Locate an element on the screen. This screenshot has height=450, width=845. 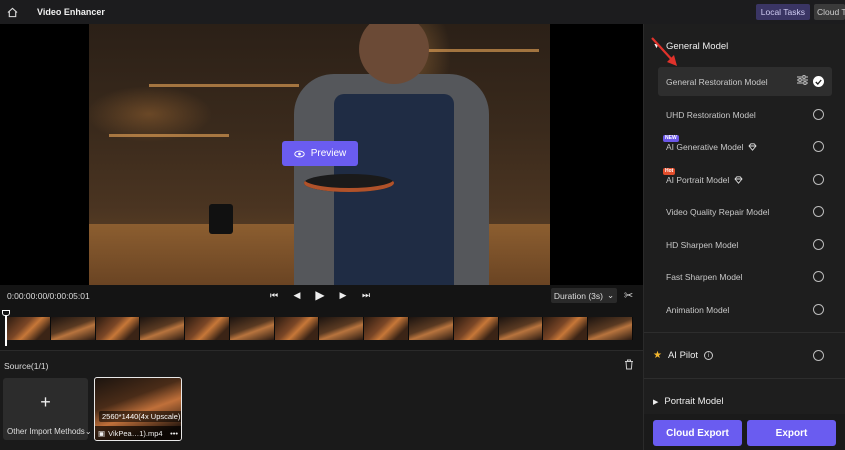
filmstrip is located at coordinates (319, 328).